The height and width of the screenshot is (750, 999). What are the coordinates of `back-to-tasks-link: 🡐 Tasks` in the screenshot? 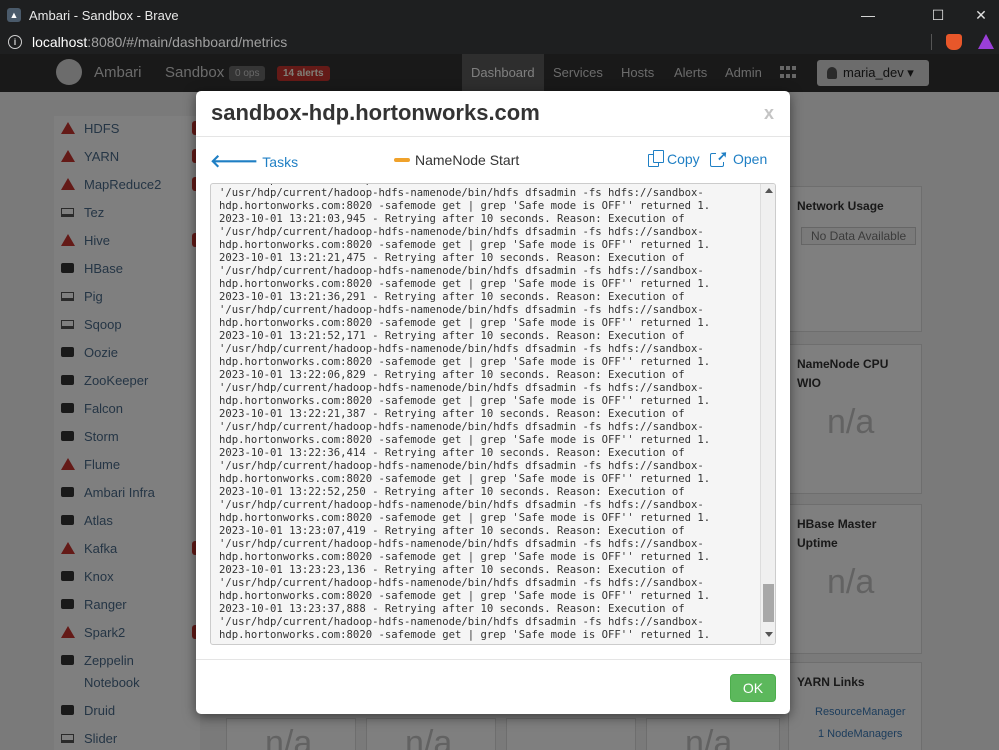 It's located at (254, 161).